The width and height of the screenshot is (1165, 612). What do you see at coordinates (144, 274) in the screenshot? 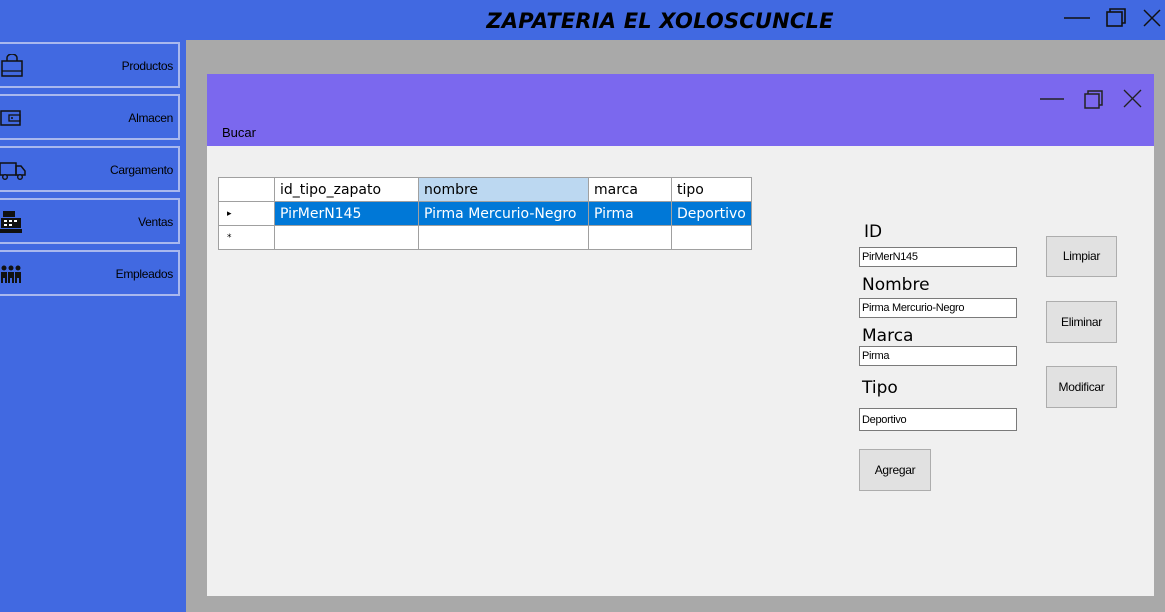
I see `sidebar-item-label: Empleados` at bounding box center [144, 274].